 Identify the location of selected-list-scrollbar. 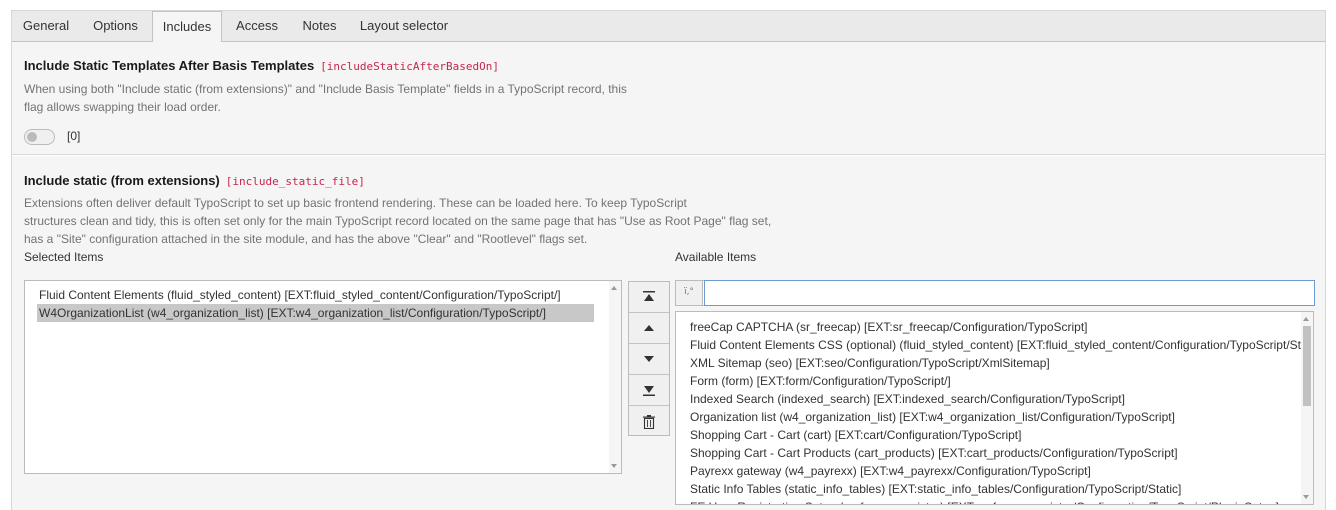
(615, 377).